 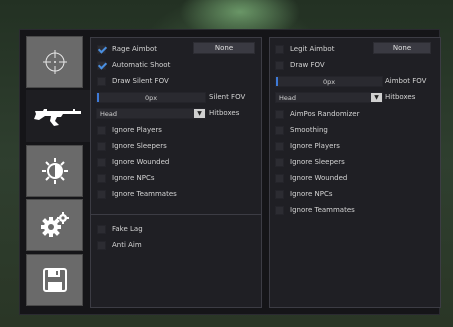 I want to click on silent-fov-value: 0px, so click(x=151, y=97).